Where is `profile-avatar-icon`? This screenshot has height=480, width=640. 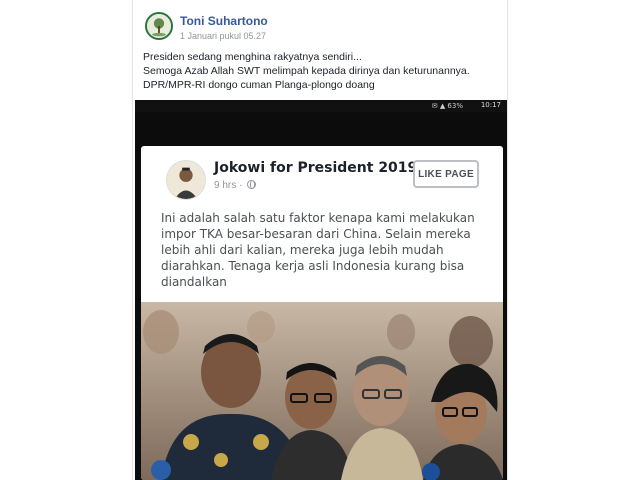
profile-avatar-icon is located at coordinates (159, 26).